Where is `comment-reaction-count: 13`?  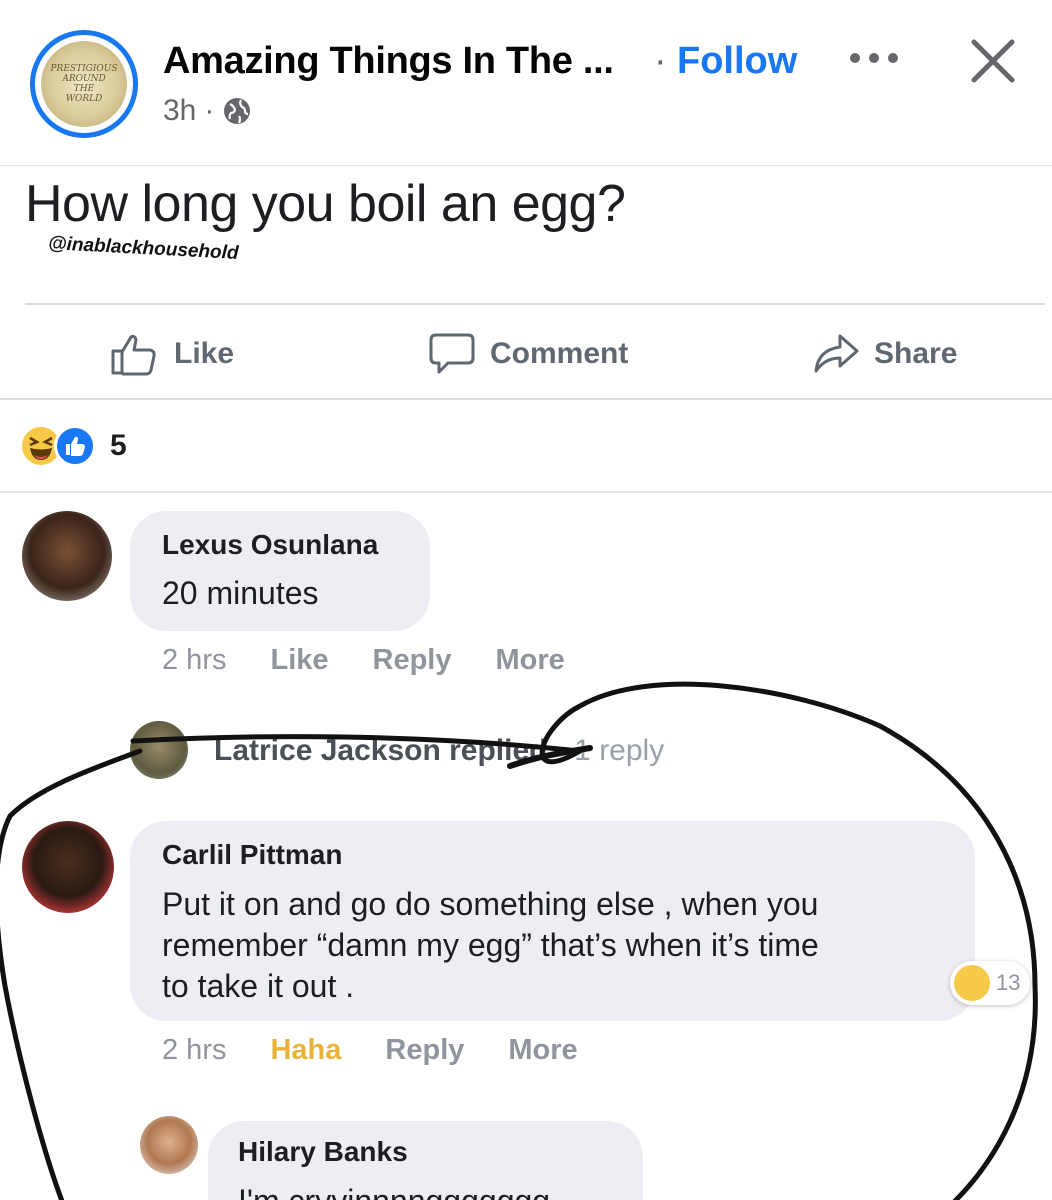
comment-reaction-count: 13 is located at coordinates (1008, 982).